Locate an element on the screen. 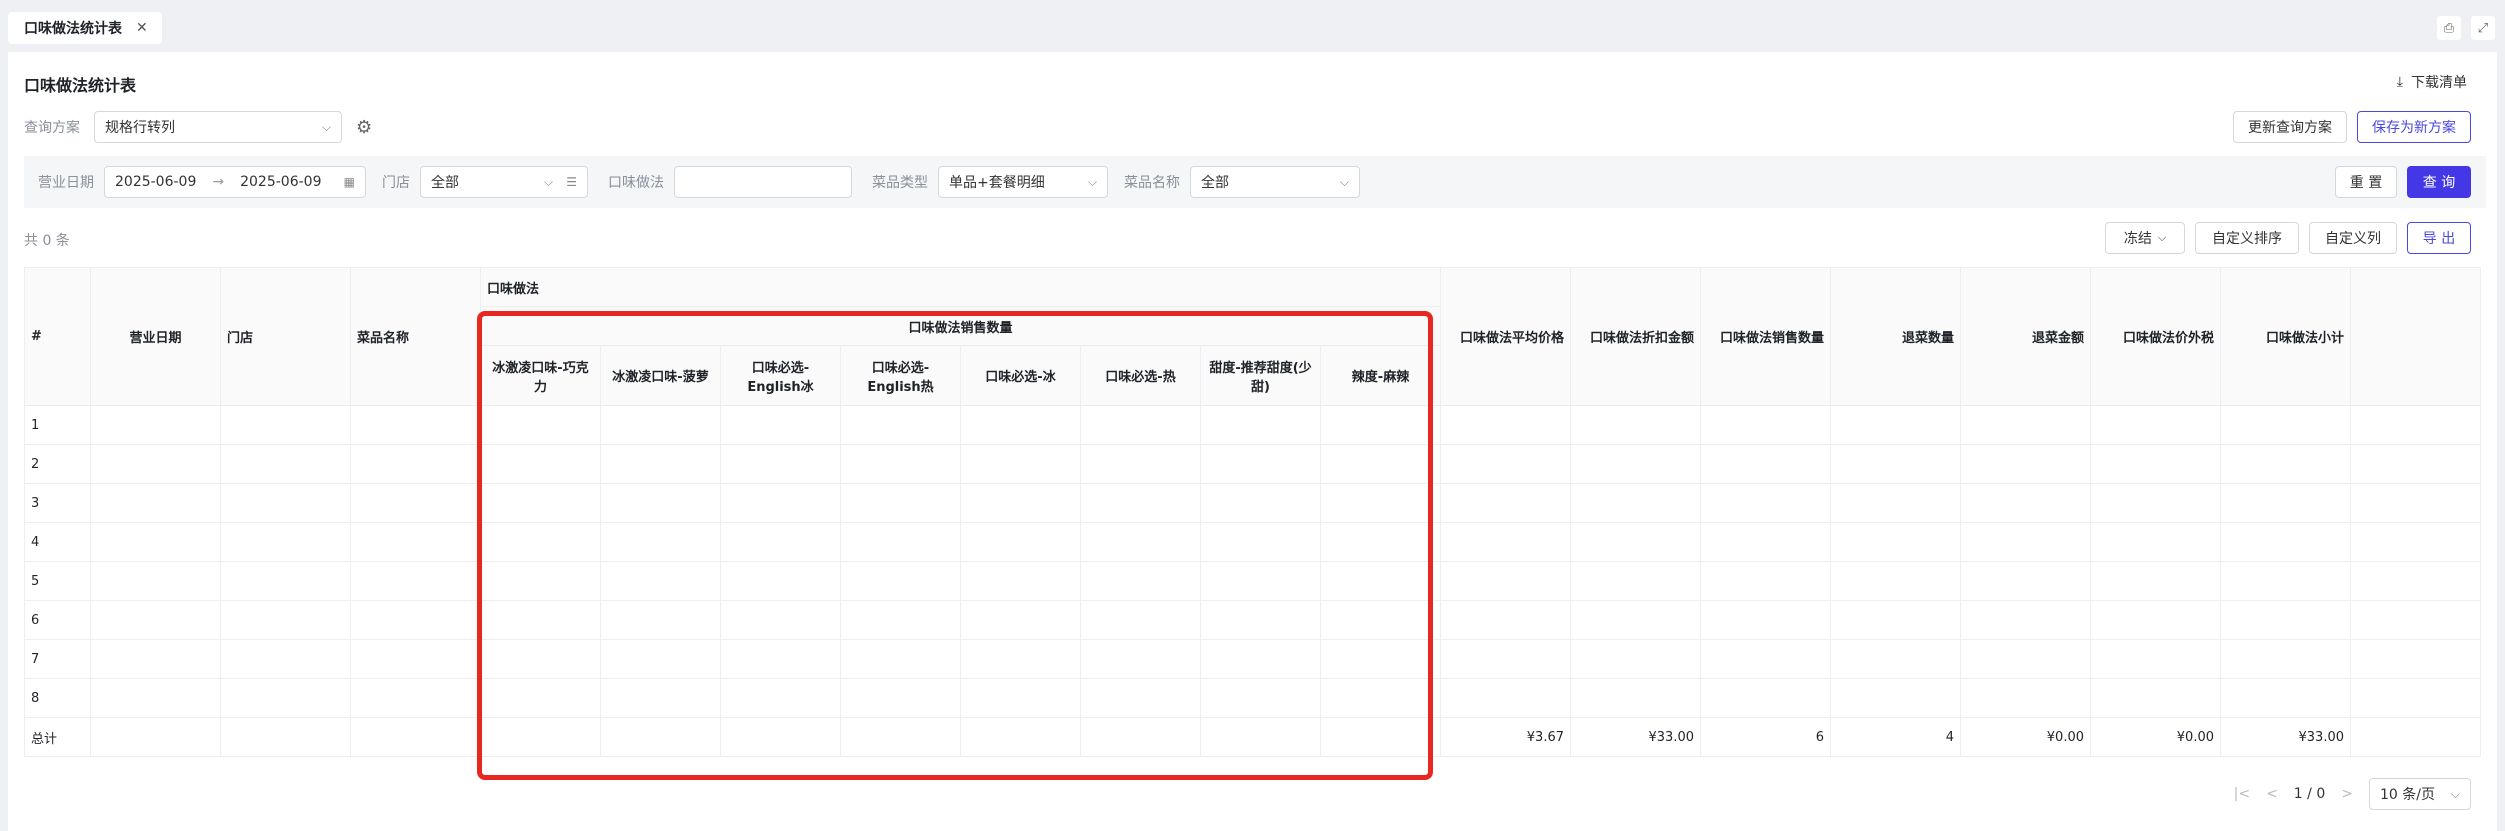 The image size is (2505, 831). freeze-button: 冻结 ⌵ is located at coordinates (2145, 238).